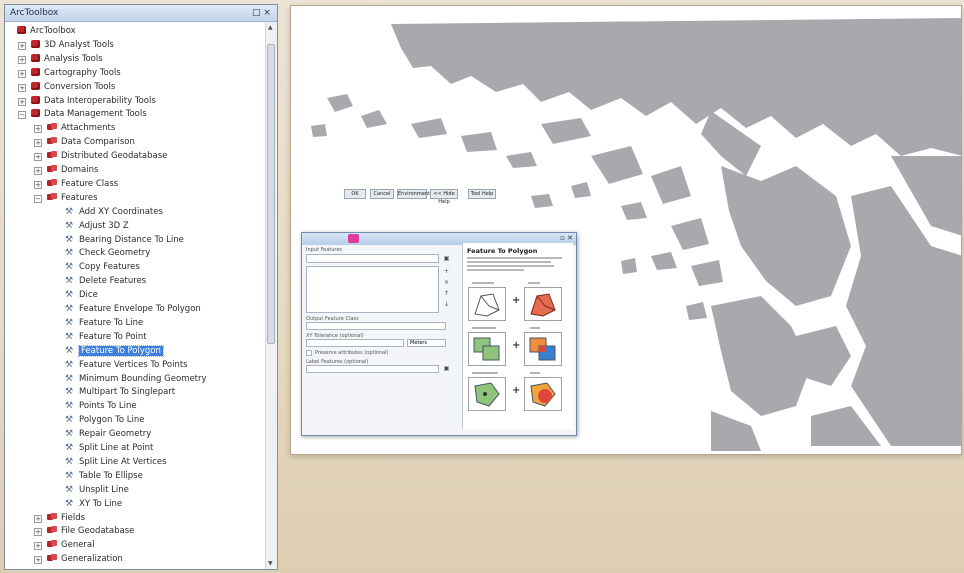 The image size is (964, 573). Describe the element at coordinates (106, 337) in the screenshot. I see `tool-item: ⚒ Feature To Point` at that location.